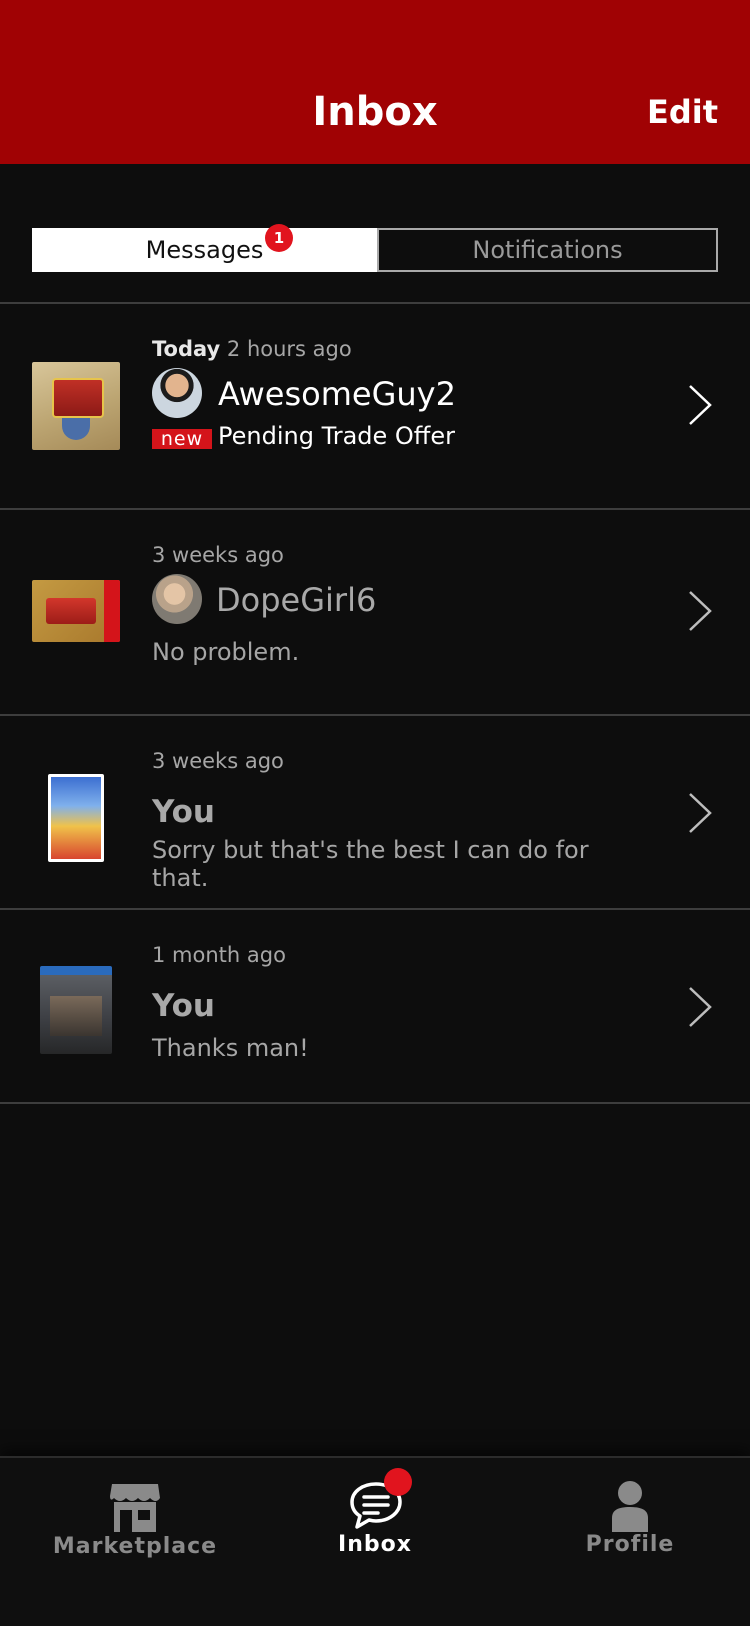 The height and width of the screenshot is (1626, 750). I want to click on message-timestamp: Today 2 hours ago, so click(252, 349).